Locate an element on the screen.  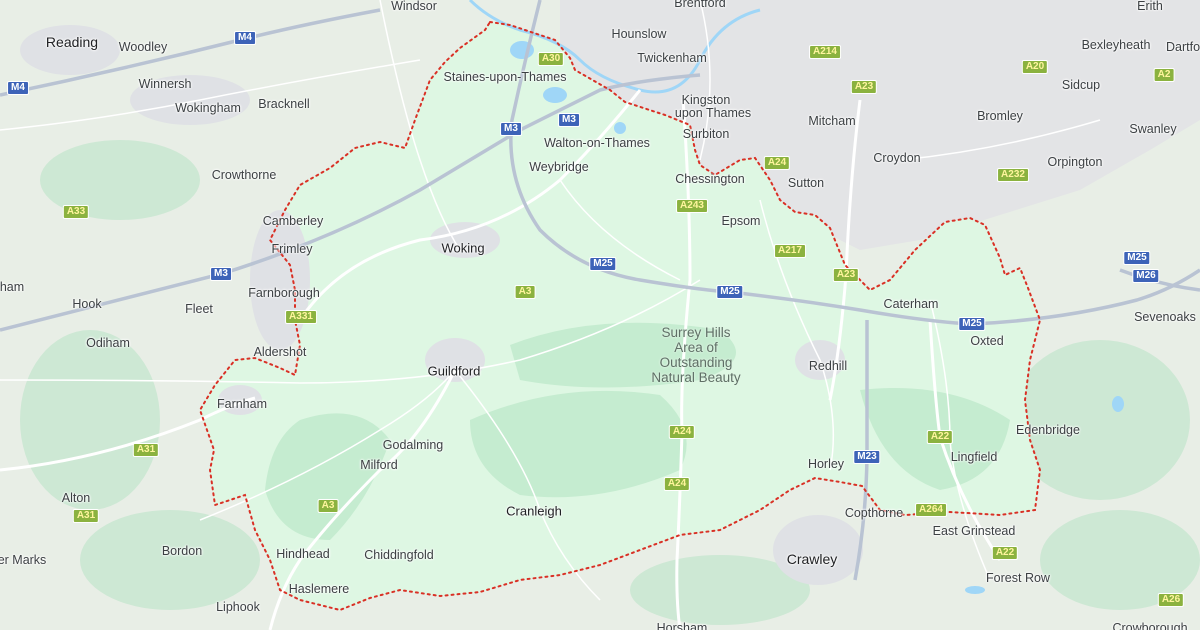
place-label: Copthorne is located at coordinates (874, 513).